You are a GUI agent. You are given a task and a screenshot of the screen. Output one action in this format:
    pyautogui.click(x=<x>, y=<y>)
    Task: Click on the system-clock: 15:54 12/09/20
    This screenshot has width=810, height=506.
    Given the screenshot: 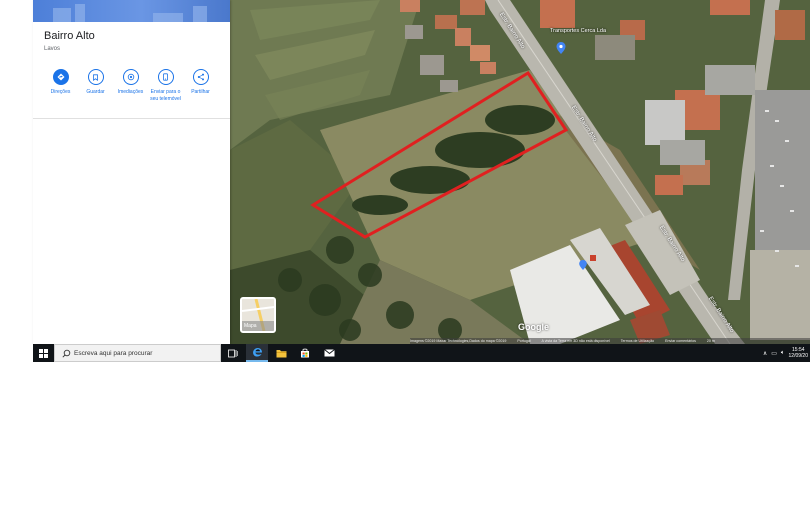 What is the action you would take?
    pyautogui.click(x=798, y=353)
    